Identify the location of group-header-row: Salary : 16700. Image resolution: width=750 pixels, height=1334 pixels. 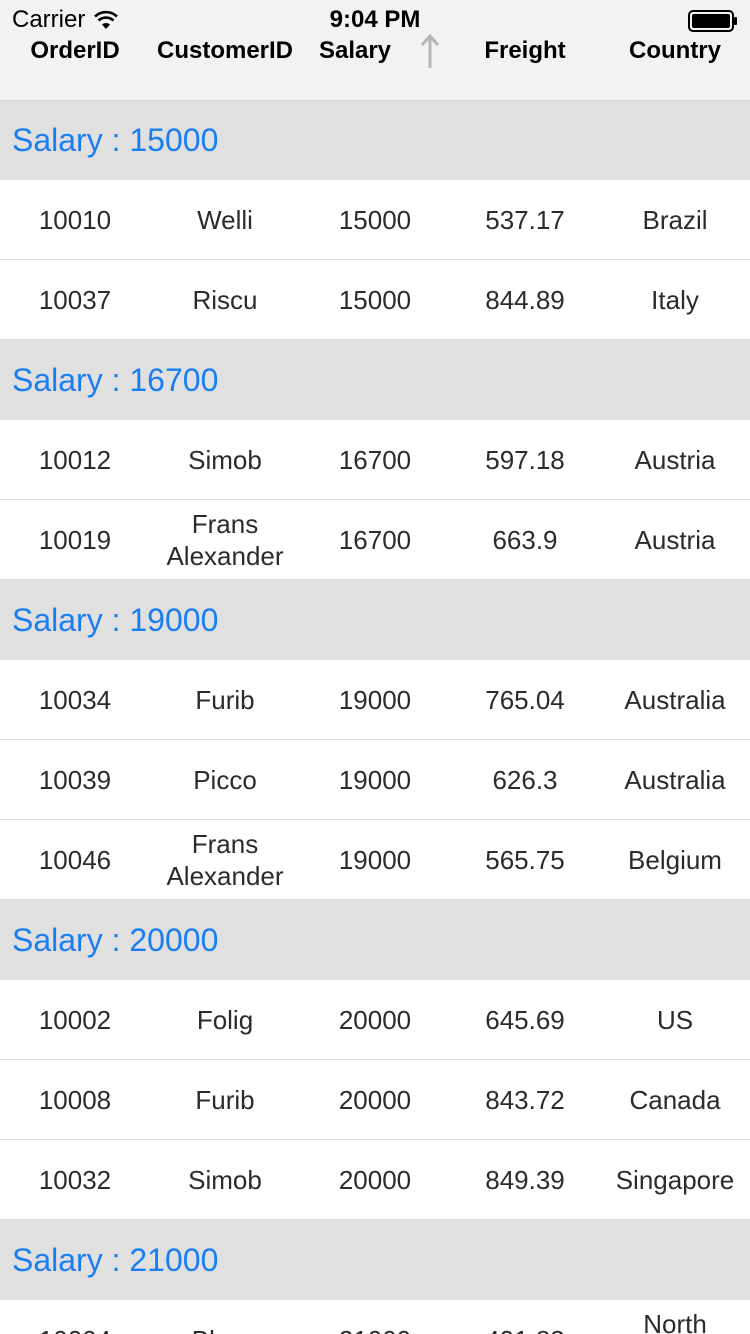
(375, 380).